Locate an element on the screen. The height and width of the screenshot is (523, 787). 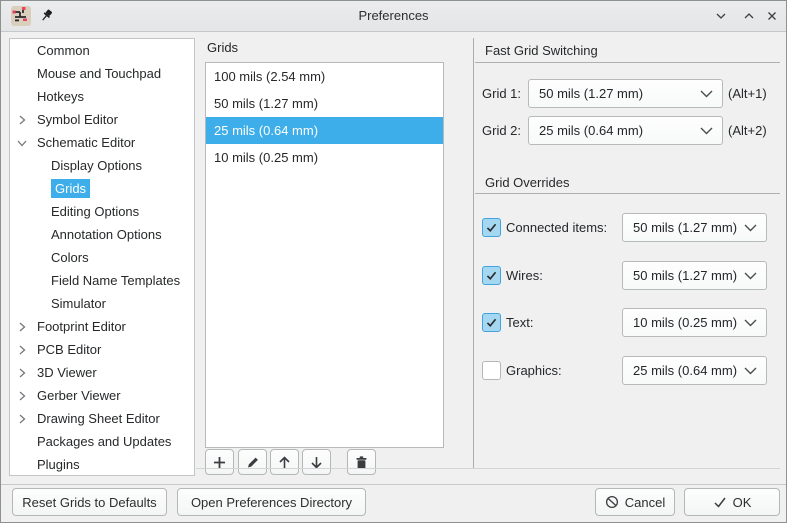
sidebar-item-label: Display Options is located at coordinates (97, 165).